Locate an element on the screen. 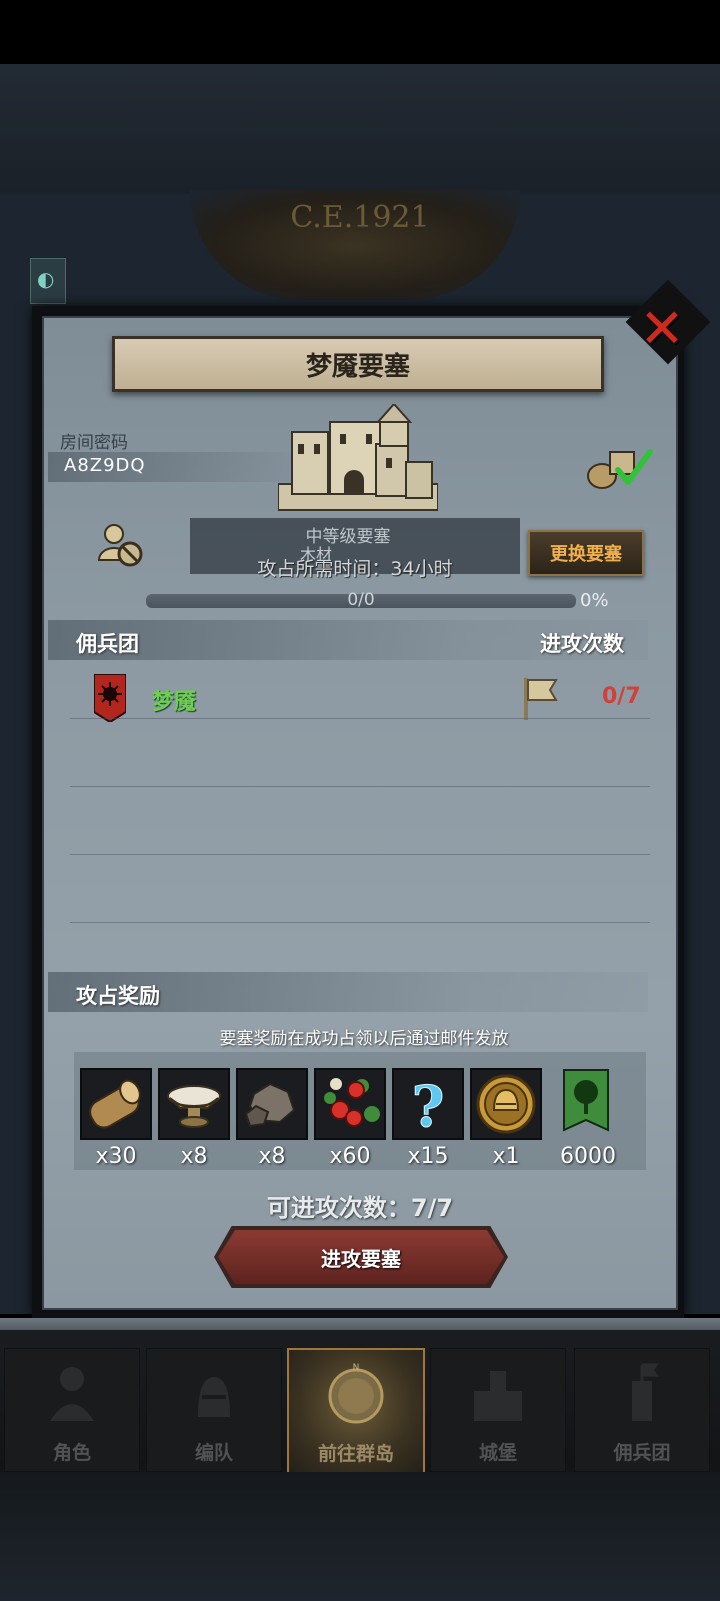 The height and width of the screenshot is (1601, 720). change-fortress-button: 更换要塞 is located at coordinates (586, 553).